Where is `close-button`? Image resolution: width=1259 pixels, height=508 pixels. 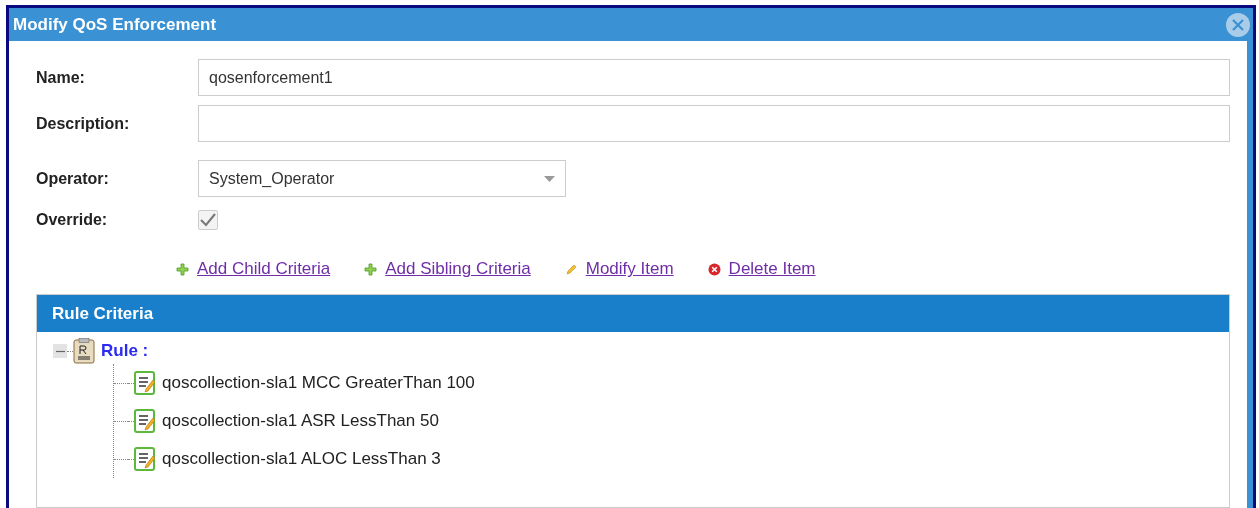
close-button is located at coordinates (1238, 24).